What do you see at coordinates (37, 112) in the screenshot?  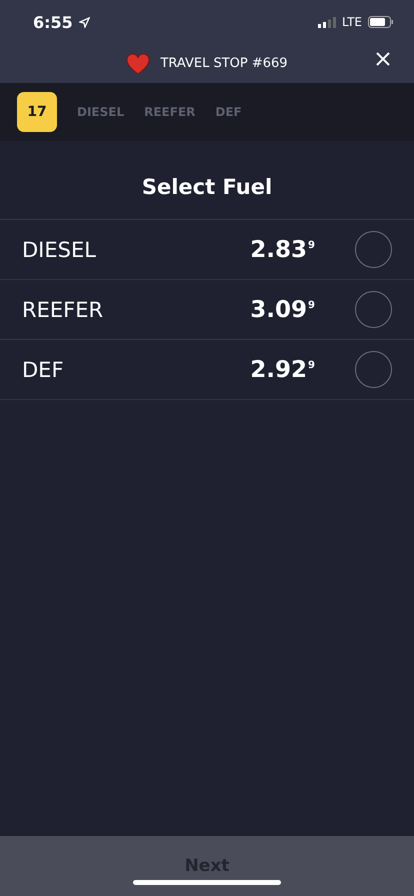 I see `pump-number-badge: 17` at bounding box center [37, 112].